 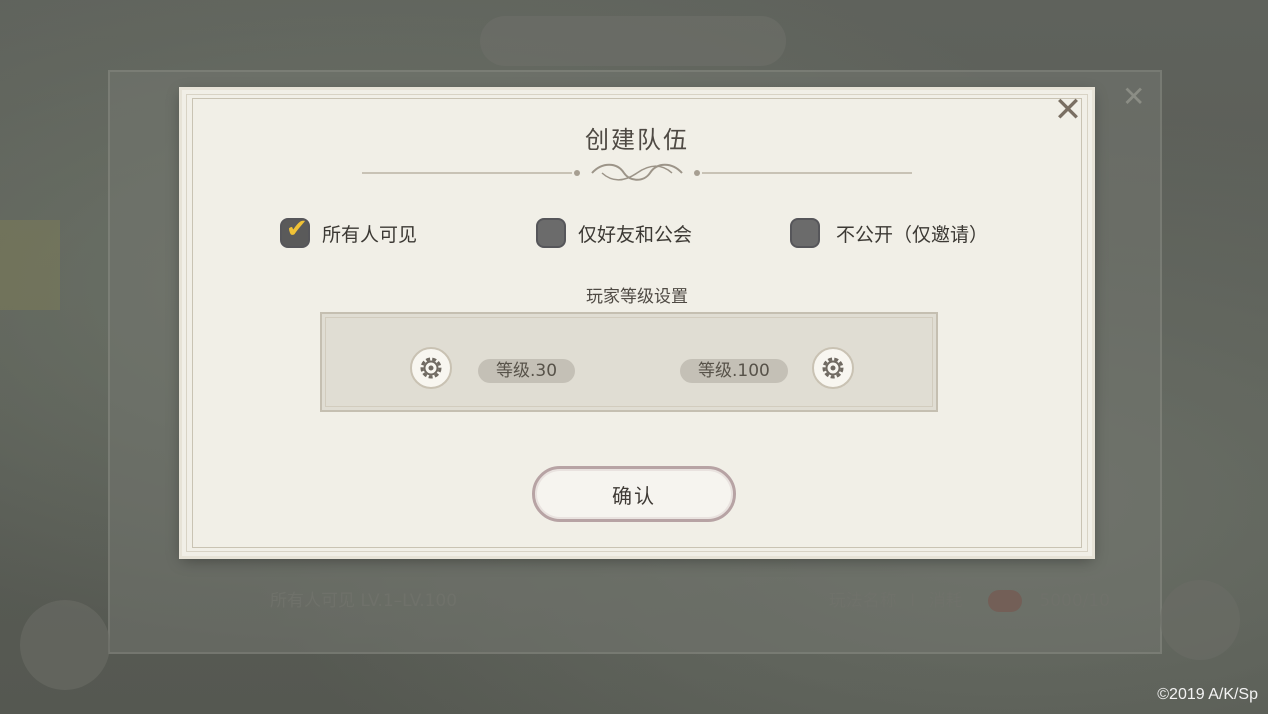 What do you see at coordinates (912, 234) in the screenshot?
I see `option-label: 不公开（仅邀请）` at bounding box center [912, 234].